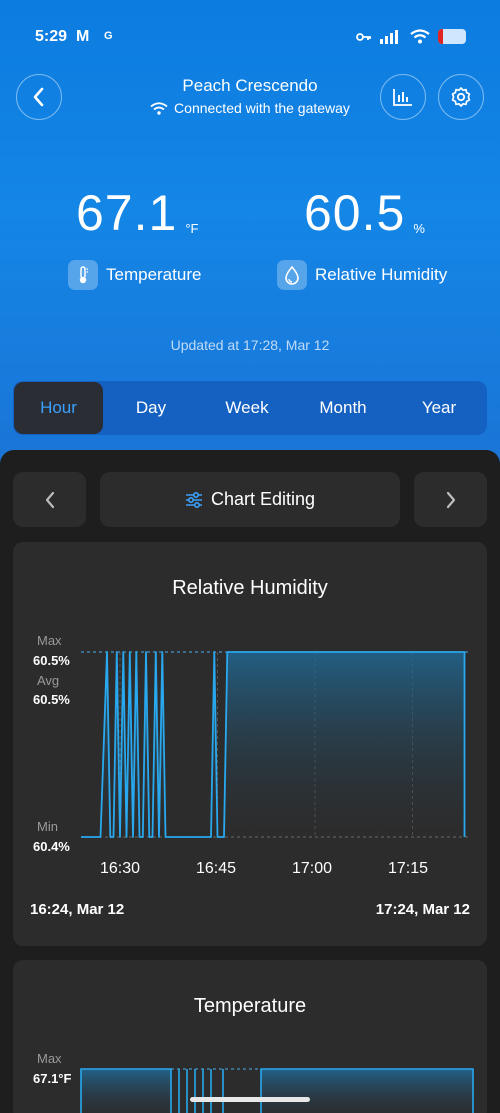 The width and height of the screenshot is (500, 1113). Describe the element at coordinates (250, 38) in the screenshot. I see `status-bar: 5:29 M G` at that location.